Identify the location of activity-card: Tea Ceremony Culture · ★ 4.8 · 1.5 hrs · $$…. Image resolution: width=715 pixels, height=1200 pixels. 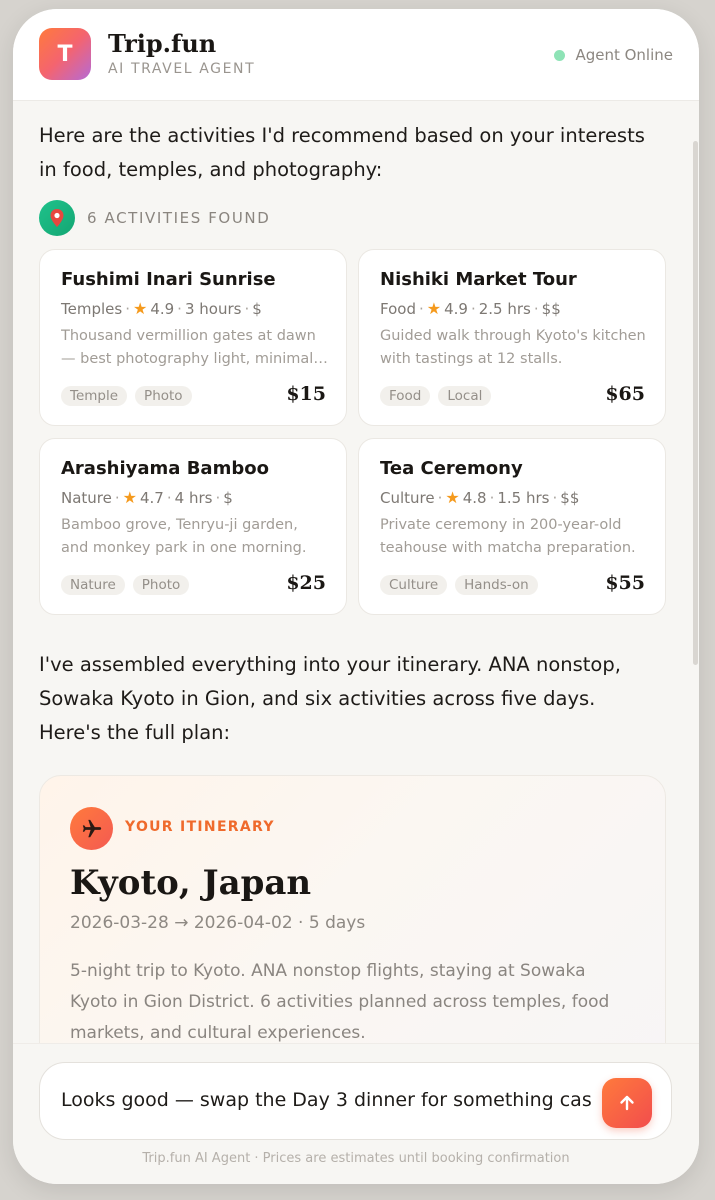
(512, 526).